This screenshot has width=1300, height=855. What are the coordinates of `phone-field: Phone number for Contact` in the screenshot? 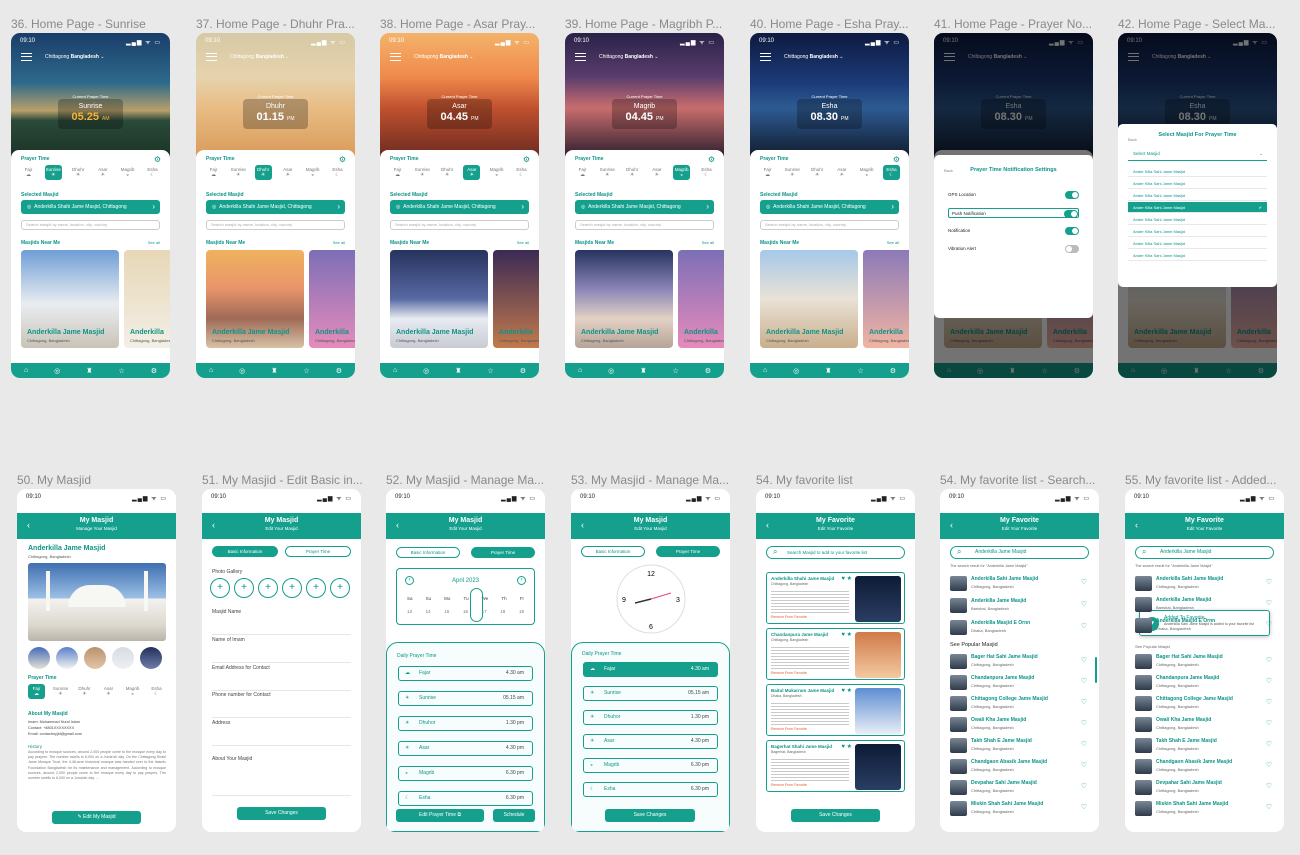 It's located at (281, 705).